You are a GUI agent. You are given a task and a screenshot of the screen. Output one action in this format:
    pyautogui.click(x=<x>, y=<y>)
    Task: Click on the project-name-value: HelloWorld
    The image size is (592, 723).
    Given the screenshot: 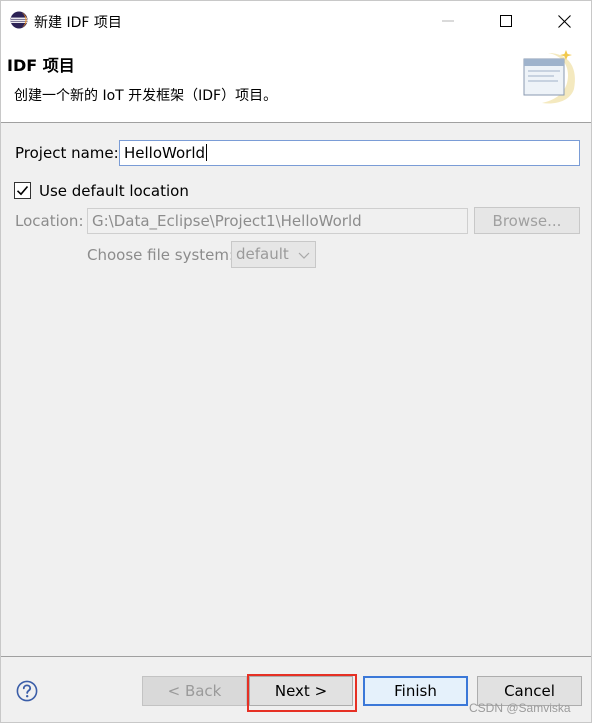 What is the action you would take?
    pyautogui.click(x=165, y=153)
    